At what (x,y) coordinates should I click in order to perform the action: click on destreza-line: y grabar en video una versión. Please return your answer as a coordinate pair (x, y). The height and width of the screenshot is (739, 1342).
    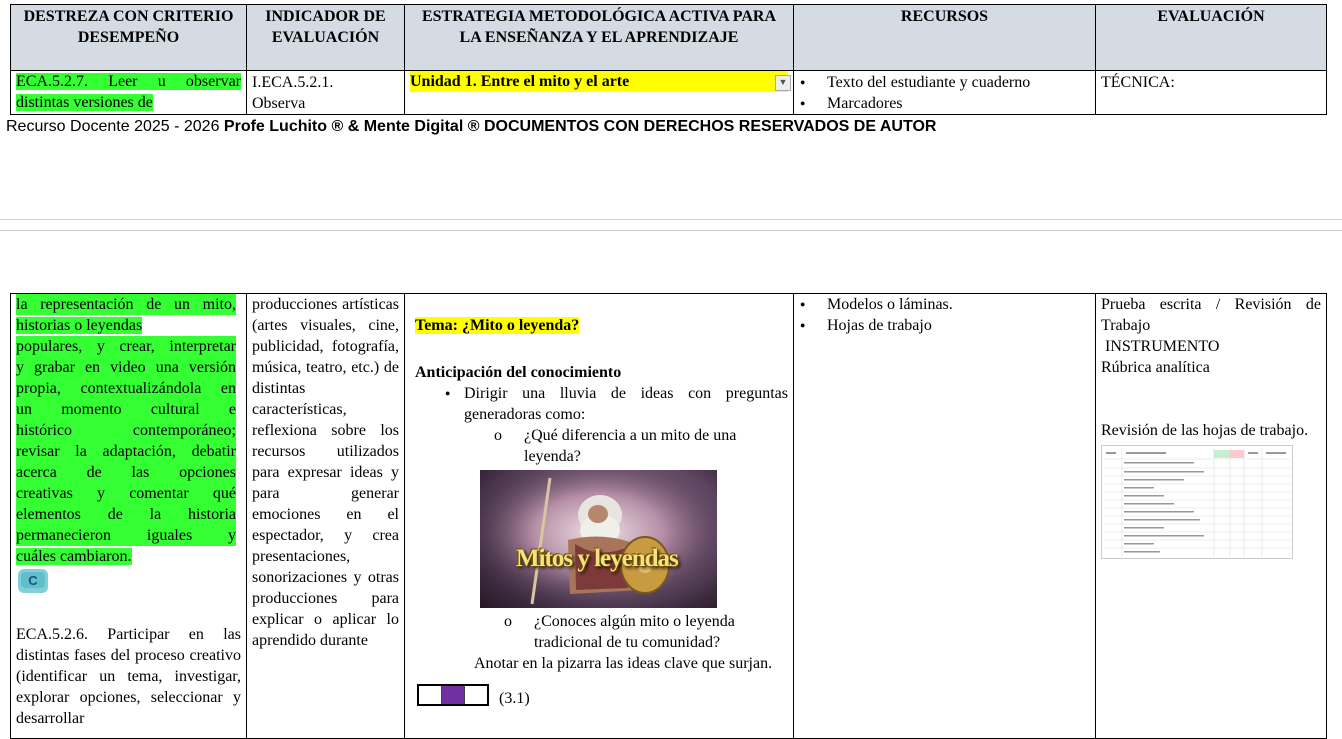
    Looking at the image, I should click on (126, 367).